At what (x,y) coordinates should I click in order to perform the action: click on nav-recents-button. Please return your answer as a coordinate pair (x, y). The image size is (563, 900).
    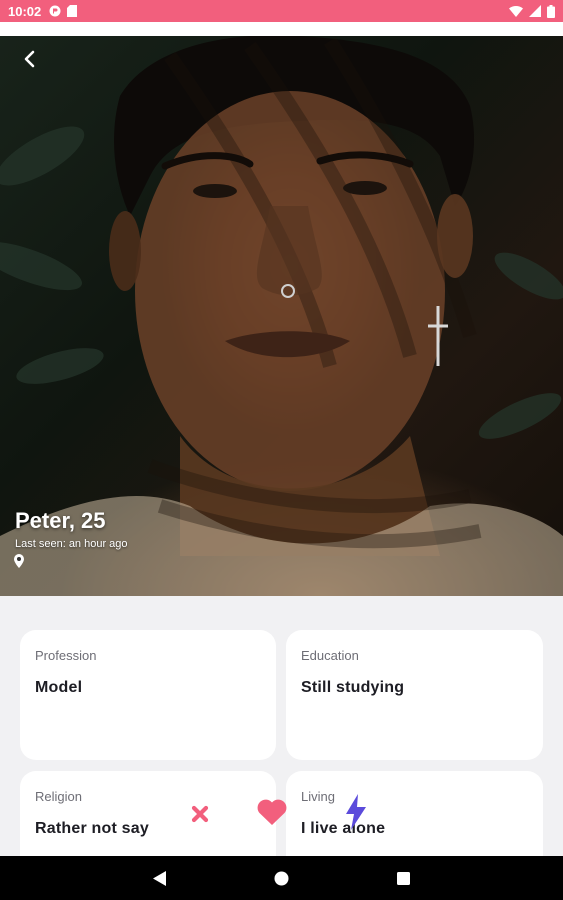
    Looking at the image, I should click on (404, 878).